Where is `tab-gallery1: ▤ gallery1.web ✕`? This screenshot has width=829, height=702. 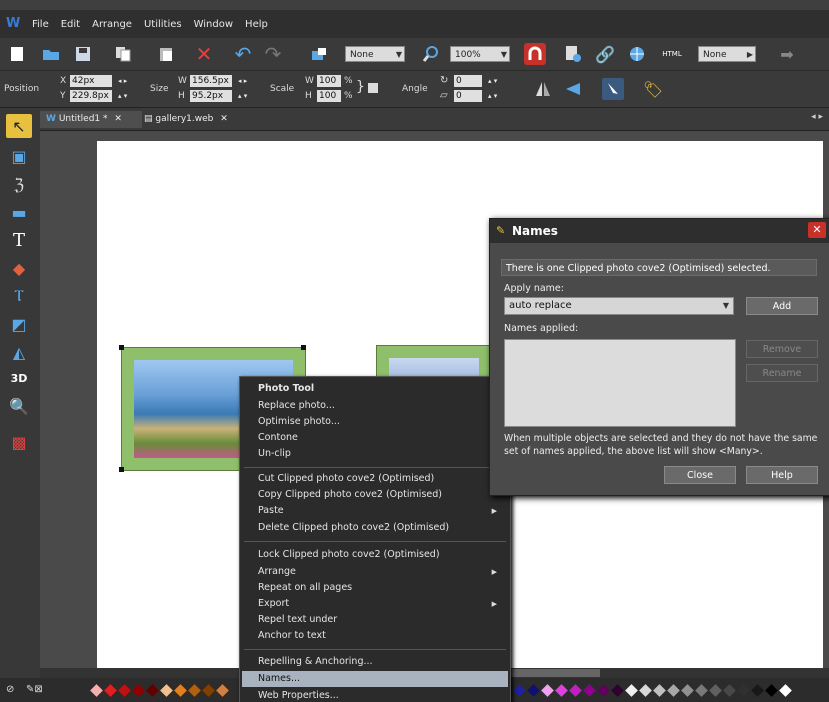
tab-gallery1: ▤ gallery1.web ✕ is located at coordinates (194, 119).